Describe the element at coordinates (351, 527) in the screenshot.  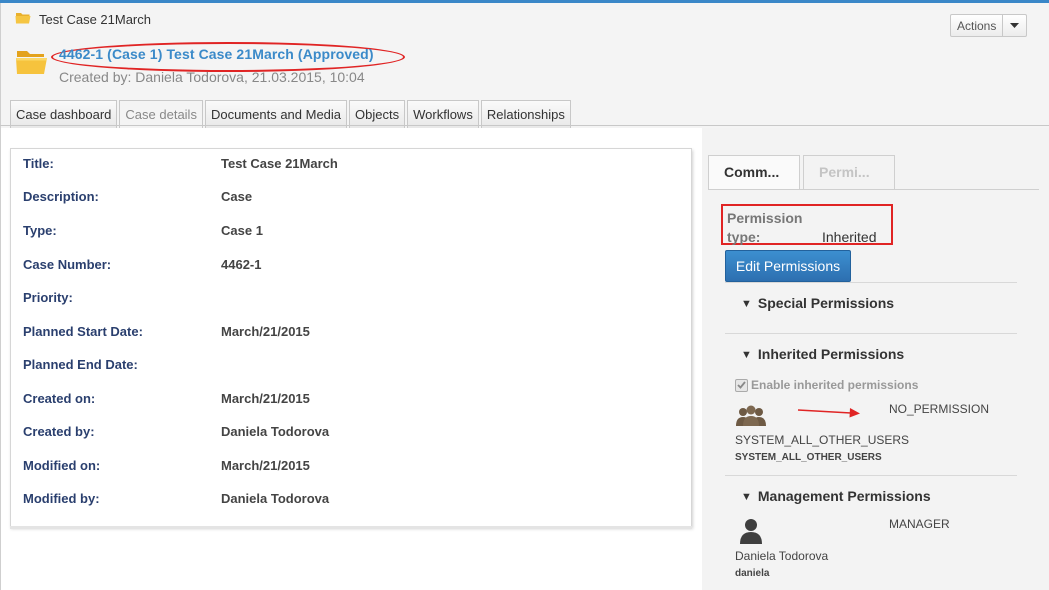
I see `card-bottom-bar` at that location.